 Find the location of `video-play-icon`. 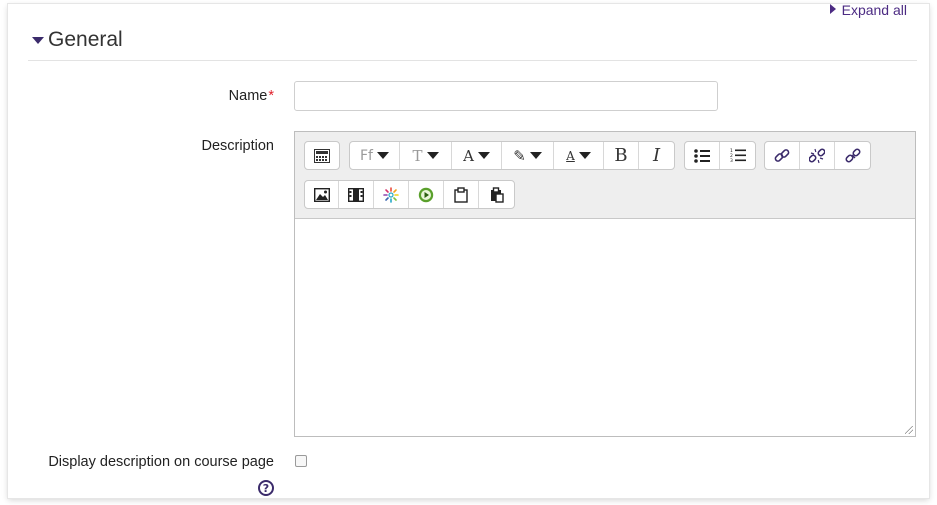

video-play-icon is located at coordinates (426, 194).